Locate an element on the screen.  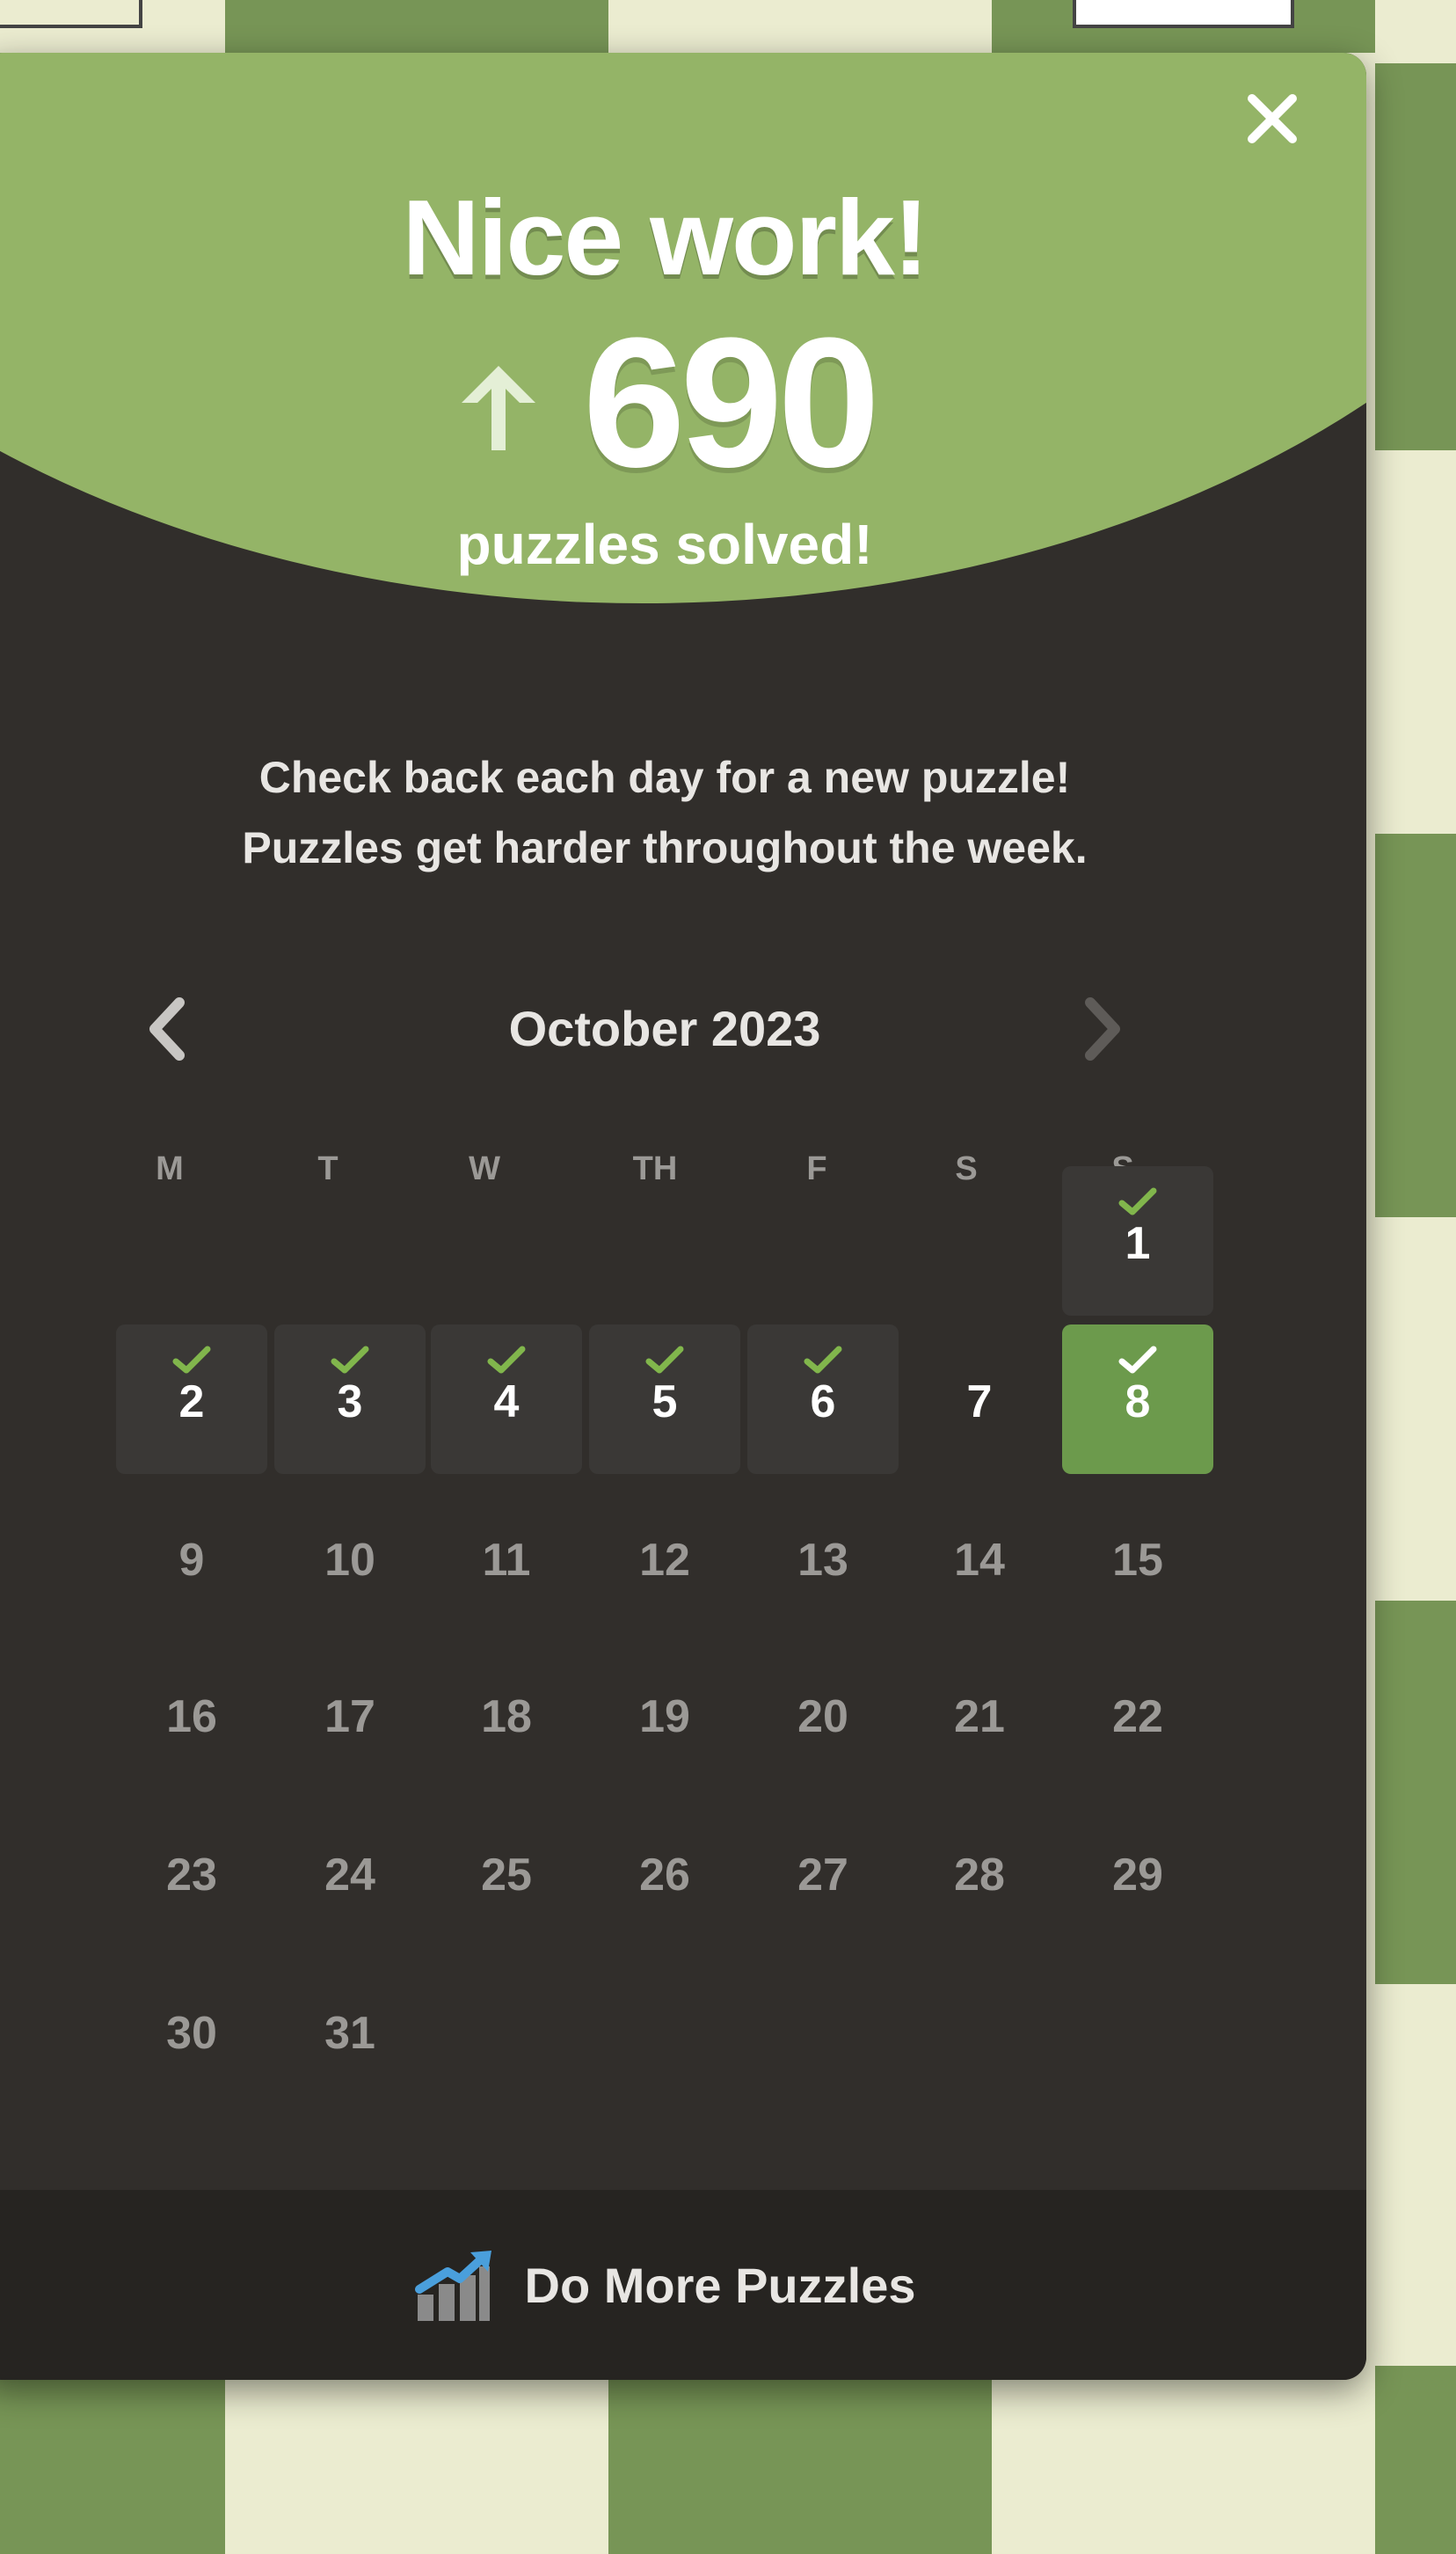
calendar-day-future: 30 is located at coordinates (191, 2030).